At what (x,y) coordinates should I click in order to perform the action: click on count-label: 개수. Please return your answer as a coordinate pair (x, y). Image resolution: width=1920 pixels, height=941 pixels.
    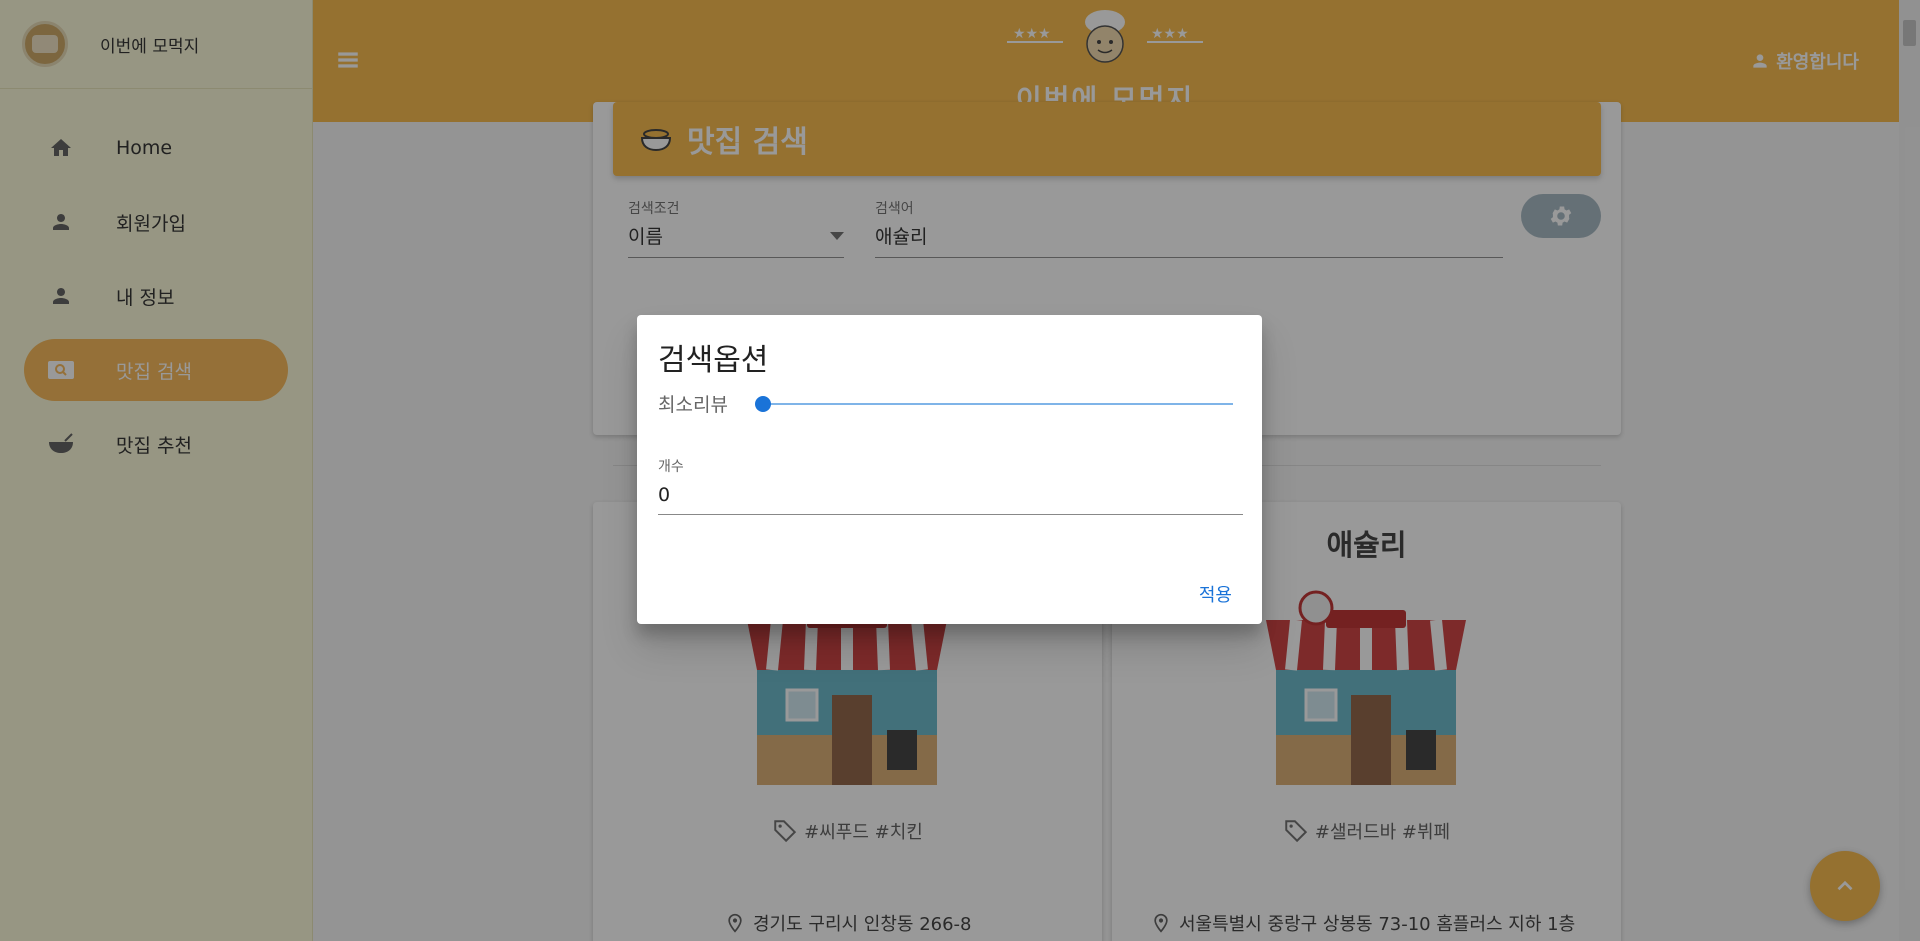
    Looking at the image, I should click on (671, 467).